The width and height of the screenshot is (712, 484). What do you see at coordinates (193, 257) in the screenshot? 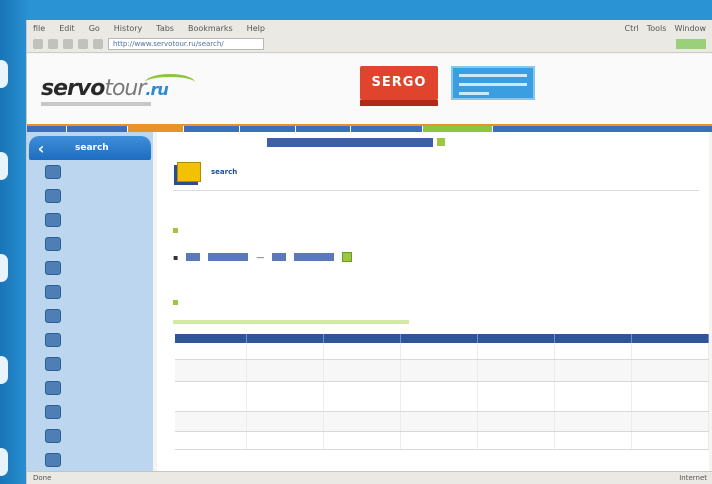
I see `day-from-select` at bounding box center [193, 257].